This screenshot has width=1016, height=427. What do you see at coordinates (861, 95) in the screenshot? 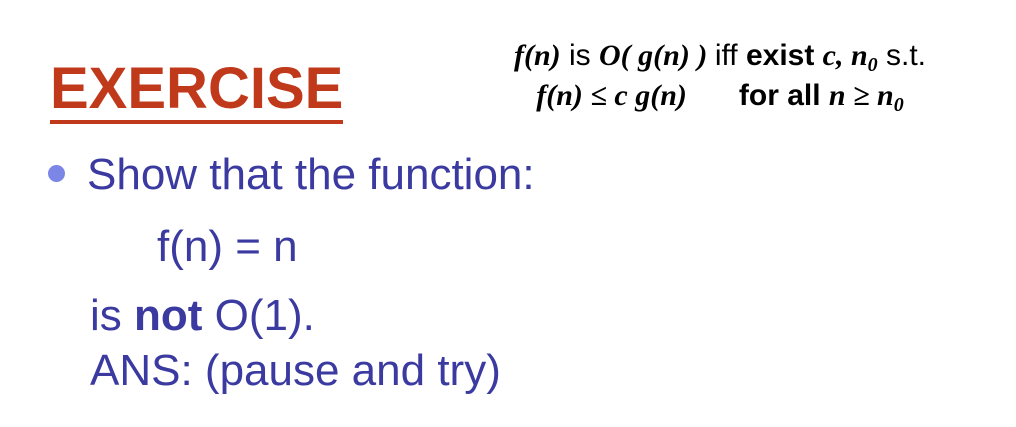
I see `def-condition: n ≥ n` at bounding box center [861, 95].